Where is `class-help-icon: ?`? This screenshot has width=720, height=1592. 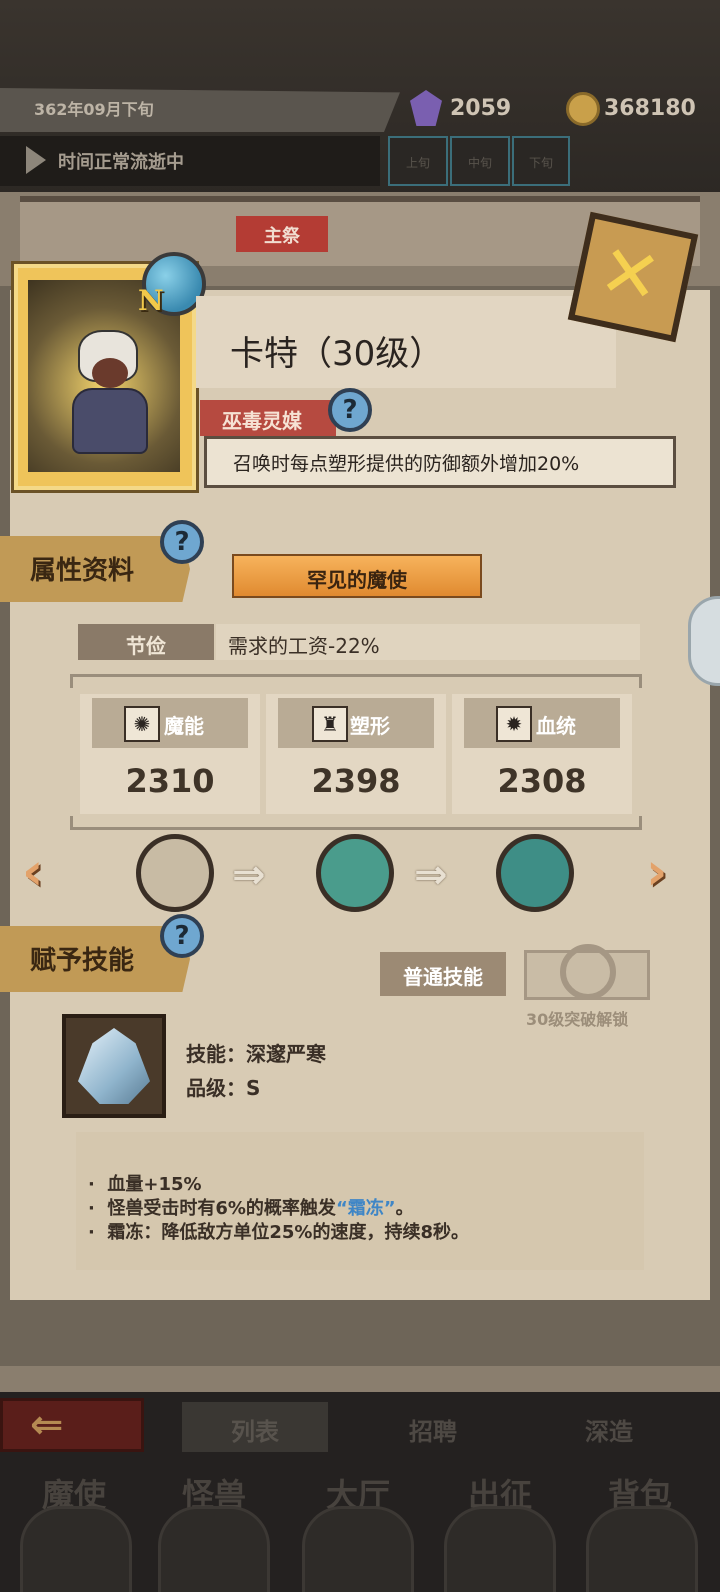
class-help-icon: ? is located at coordinates (350, 410).